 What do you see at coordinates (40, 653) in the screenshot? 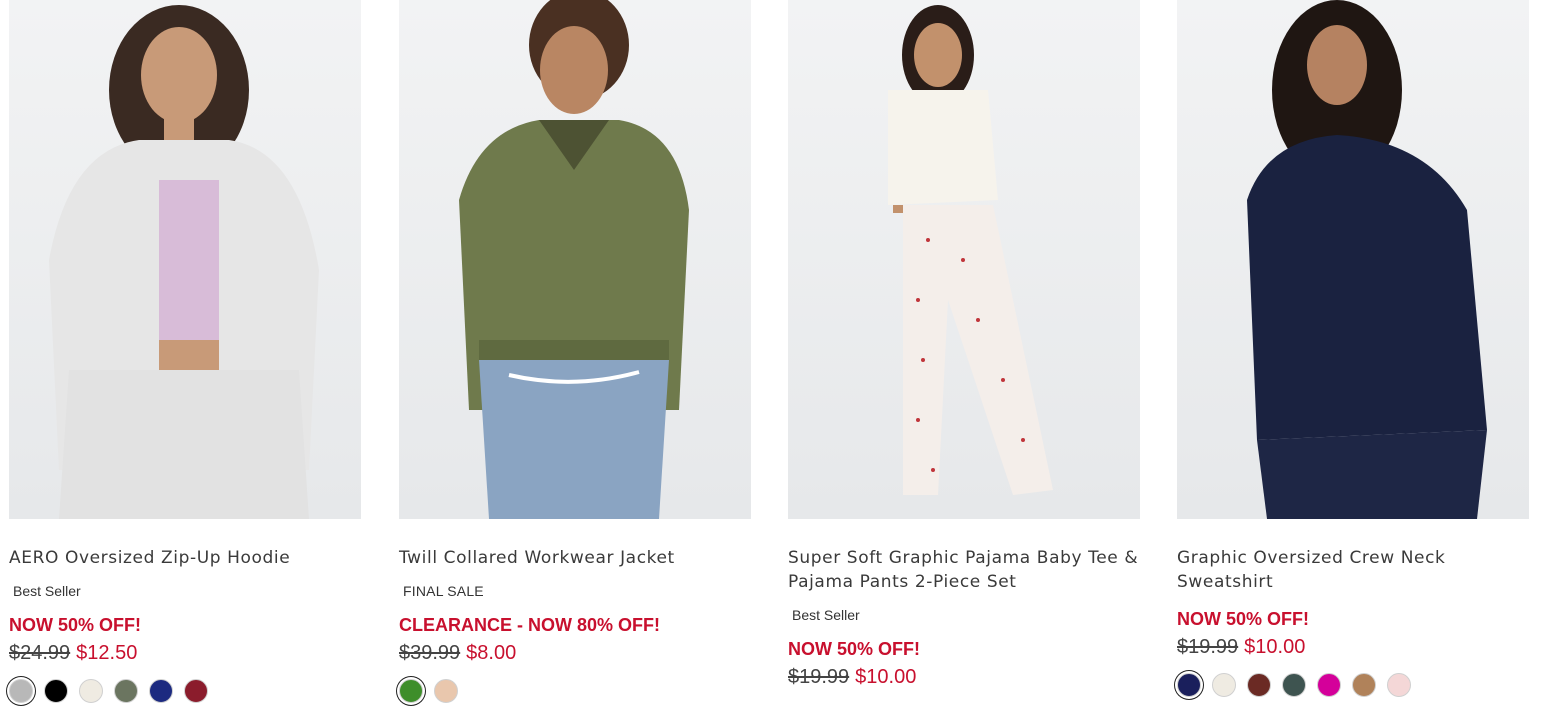
I see `original-price: $24.99` at bounding box center [40, 653].